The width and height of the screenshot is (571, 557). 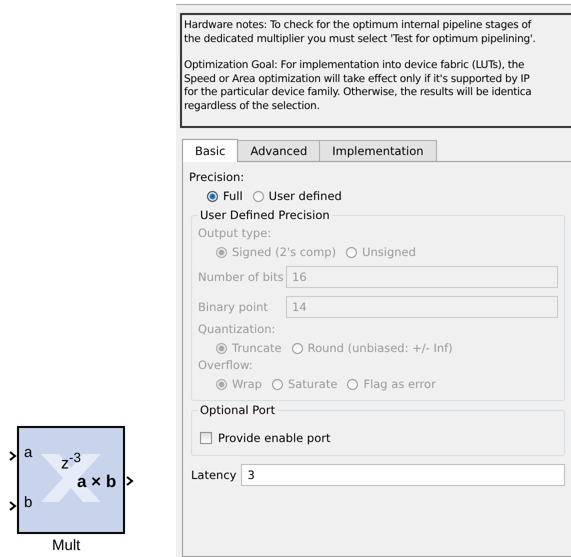 What do you see at coordinates (206, 438) in the screenshot?
I see `checkbox` at bounding box center [206, 438].